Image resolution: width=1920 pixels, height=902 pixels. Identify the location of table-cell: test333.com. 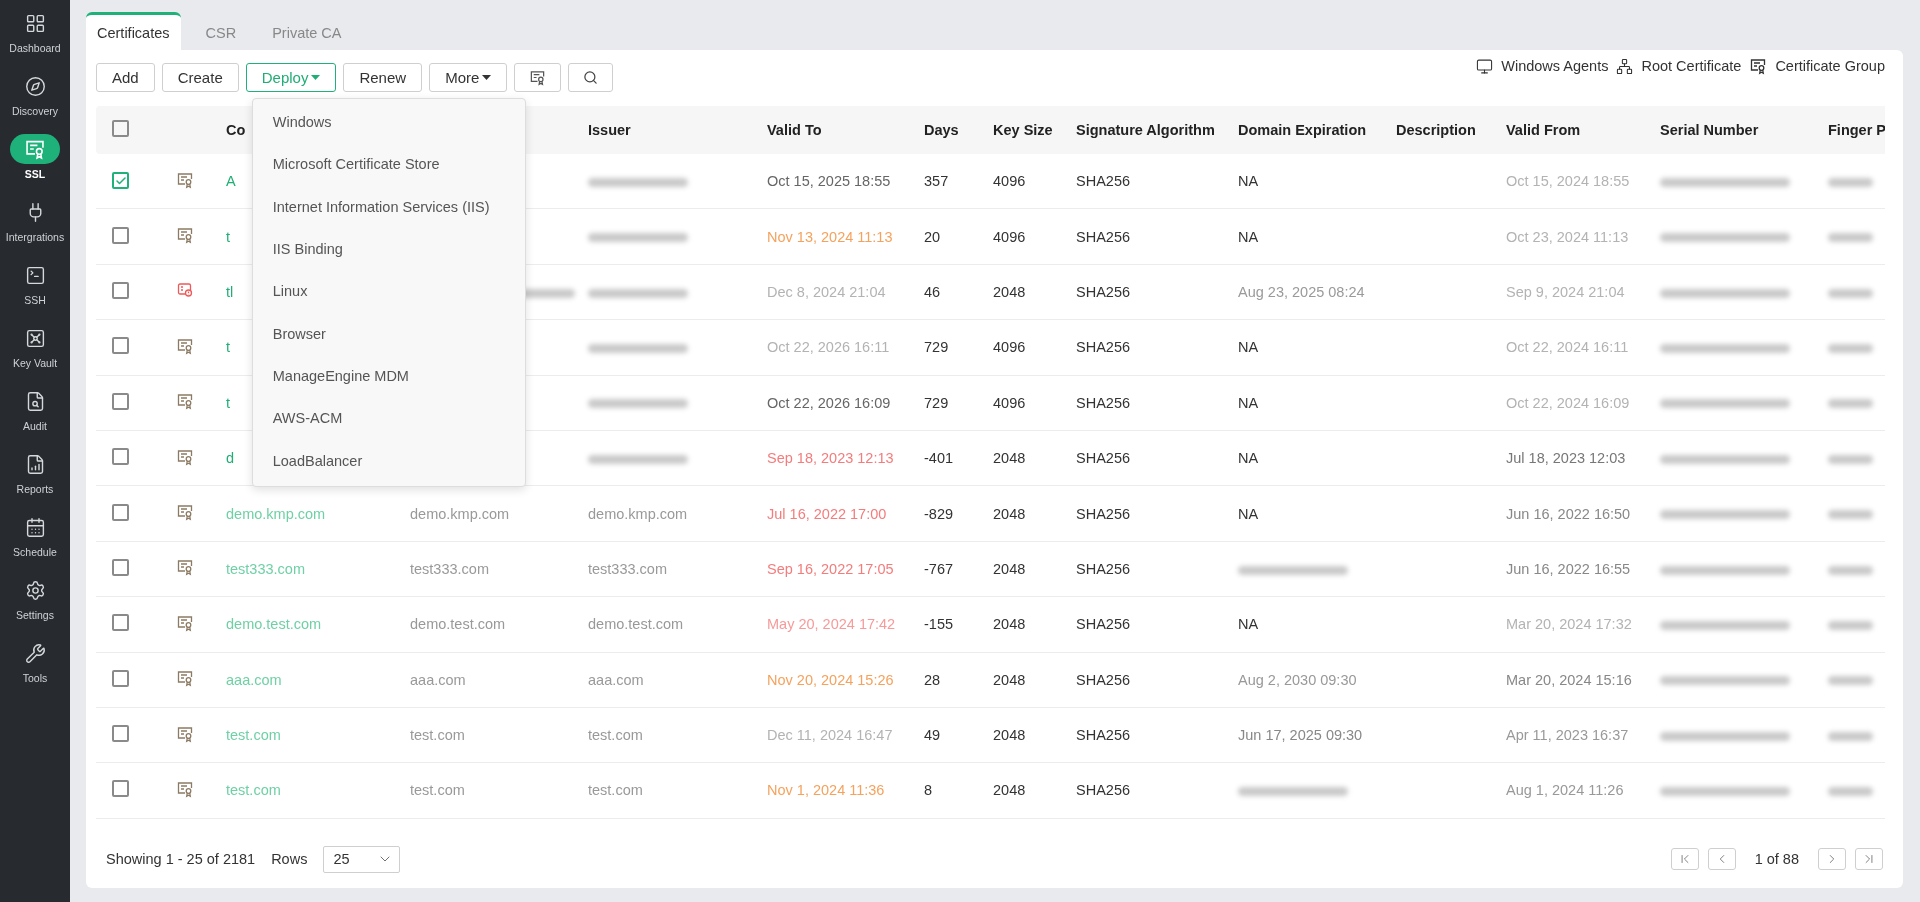
(627, 568).